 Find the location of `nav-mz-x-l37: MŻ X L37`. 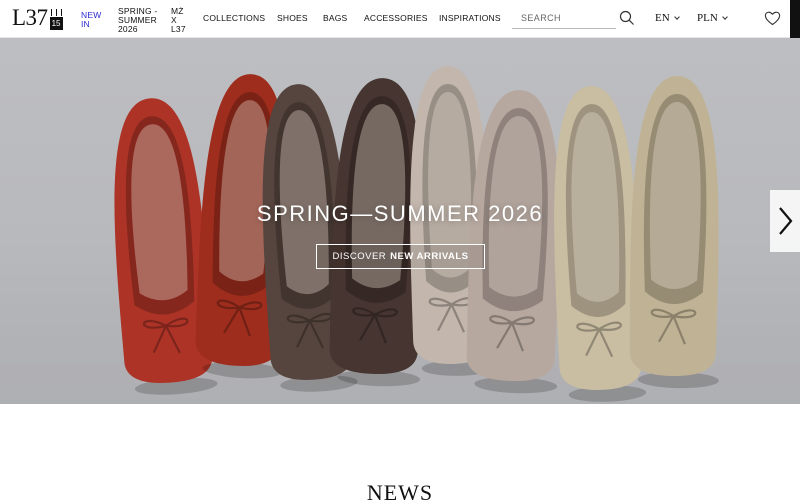

nav-mz-x-l37: MŻ X L37 is located at coordinates (180, 20).